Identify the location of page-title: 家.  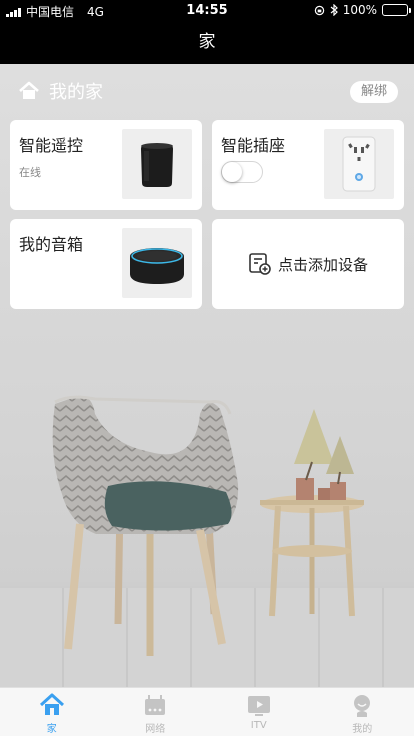
(207, 42).